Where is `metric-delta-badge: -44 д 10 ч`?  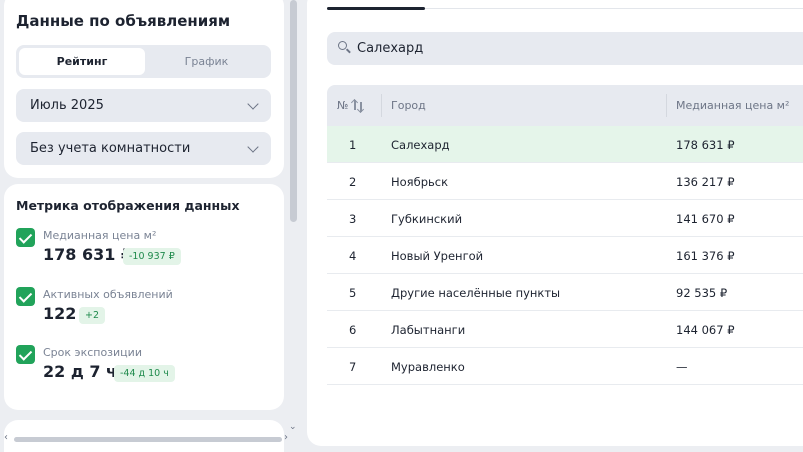 metric-delta-badge: -44 д 10 ч is located at coordinates (144, 373).